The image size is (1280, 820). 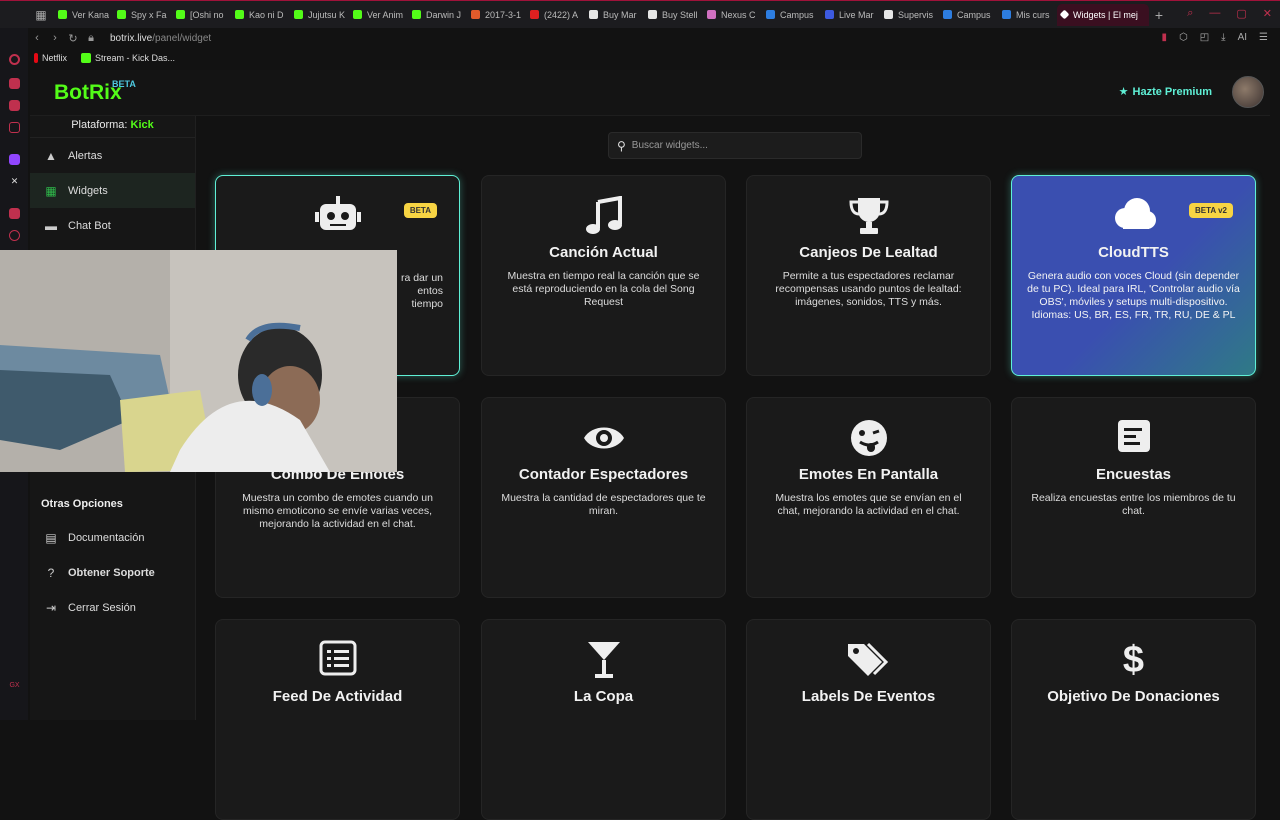 What do you see at coordinates (14, 127) in the screenshot?
I see `instagram-icon` at bounding box center [14, 127].